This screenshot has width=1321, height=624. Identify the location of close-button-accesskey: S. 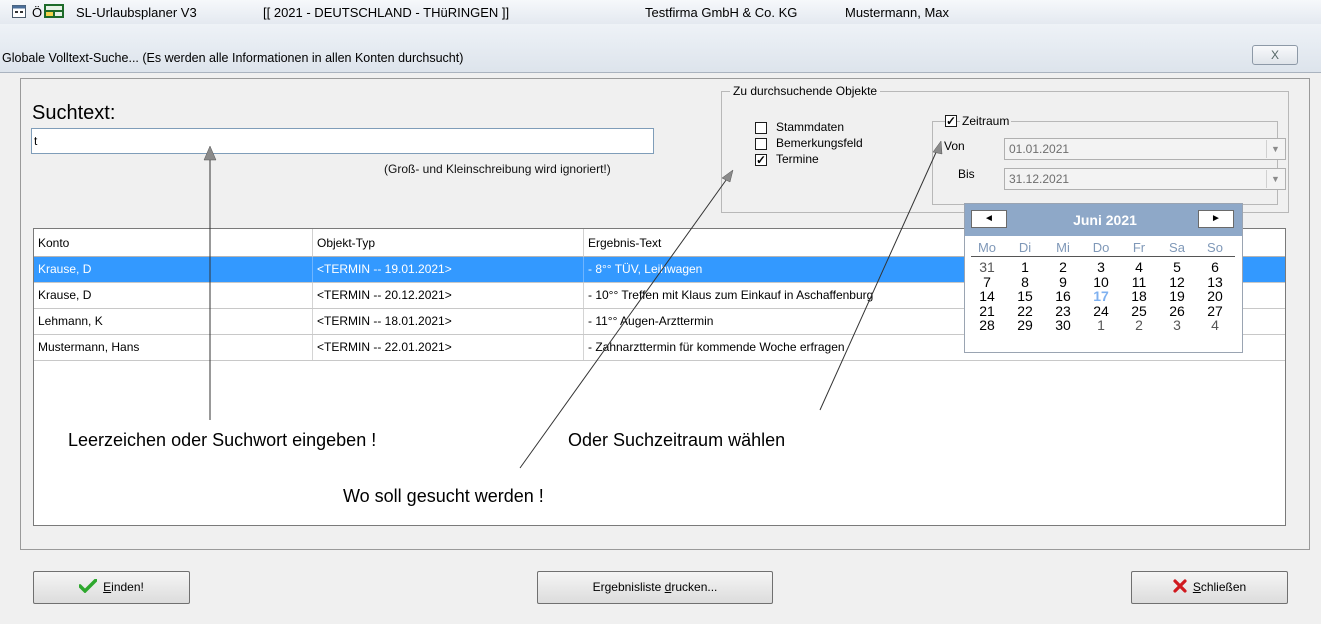
(1196, 587).